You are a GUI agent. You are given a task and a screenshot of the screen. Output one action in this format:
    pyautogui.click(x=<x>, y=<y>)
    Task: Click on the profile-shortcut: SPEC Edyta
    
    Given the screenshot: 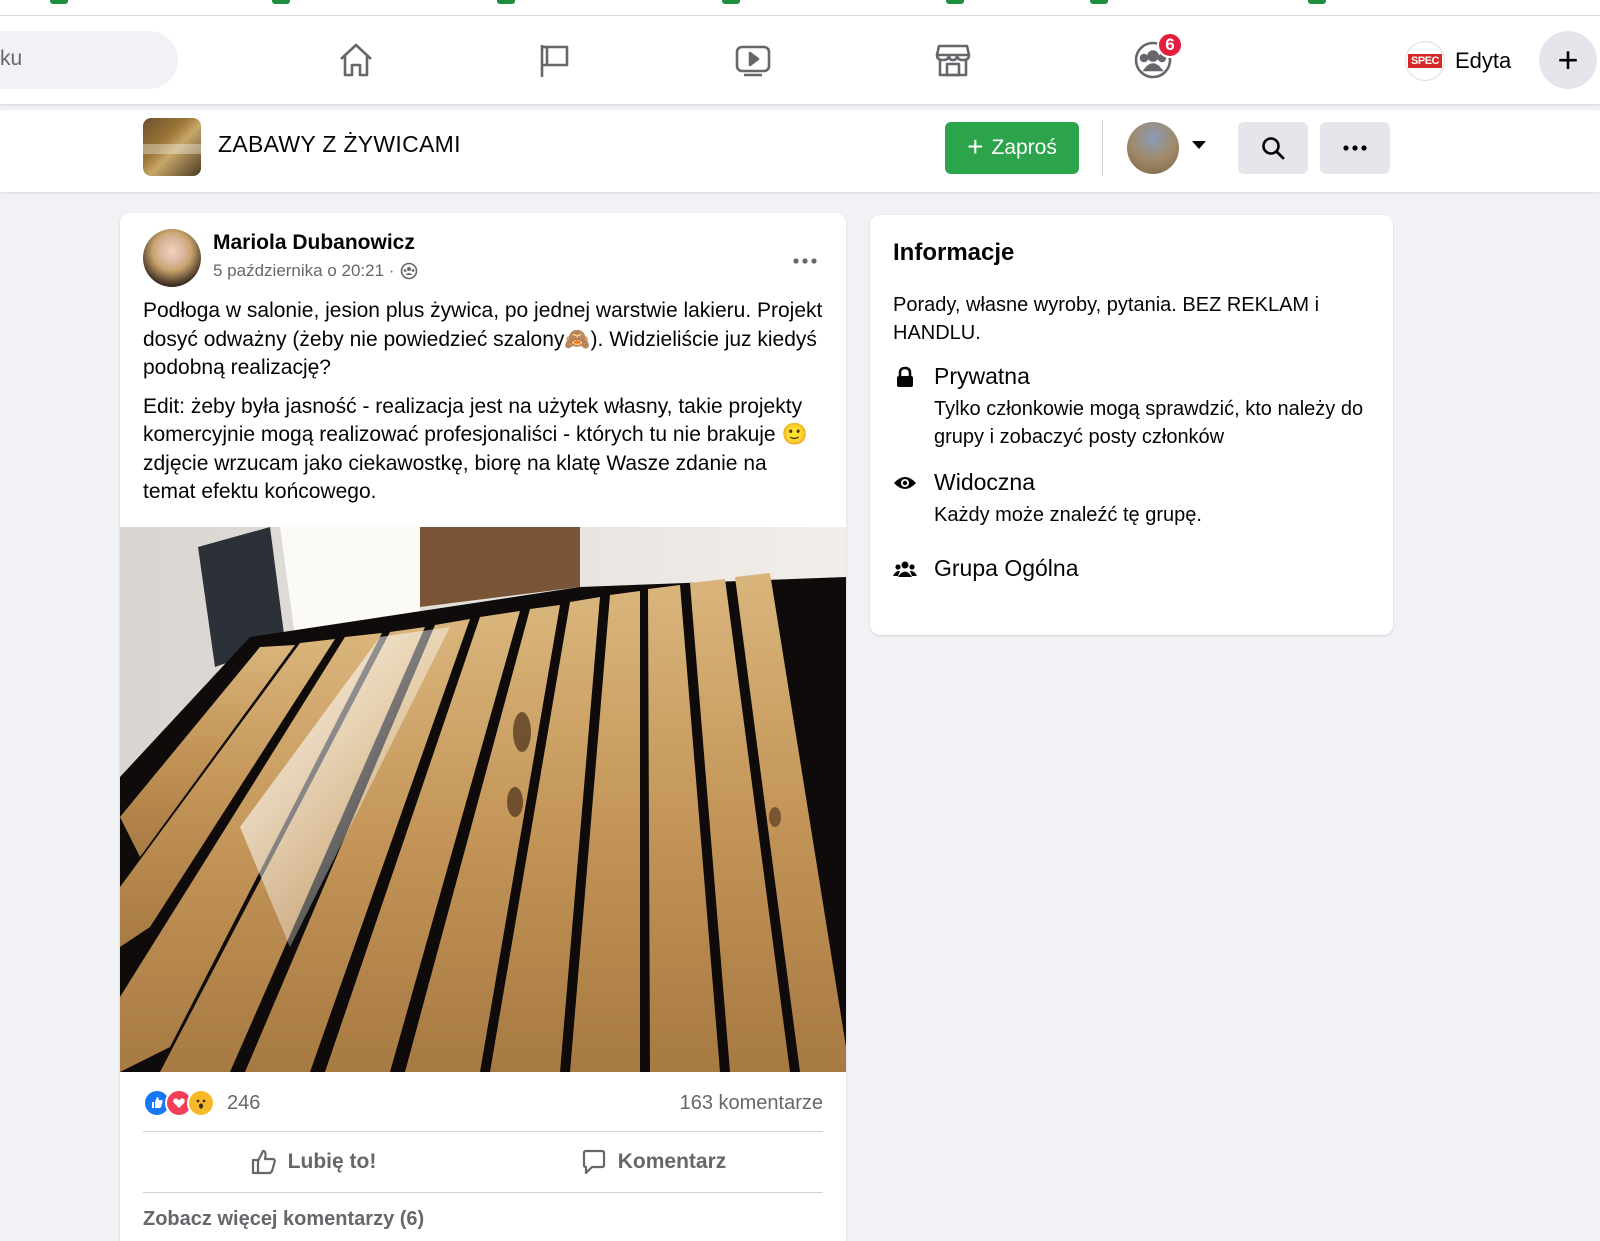 What is the action you would take?
    pyautogui.click(x=1458, y=61)
    